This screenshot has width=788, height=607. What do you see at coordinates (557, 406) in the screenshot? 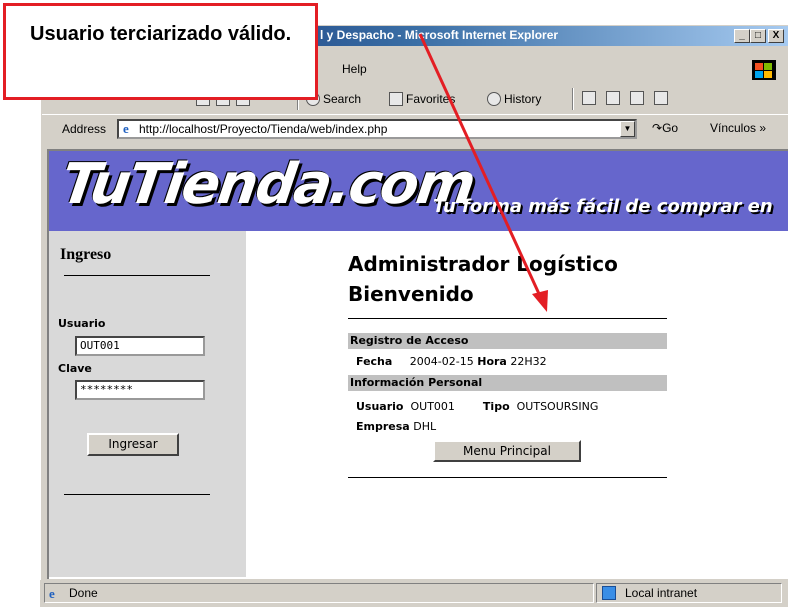
I see `type-value: OUTSOURSING` at bounding box center [557, 406].